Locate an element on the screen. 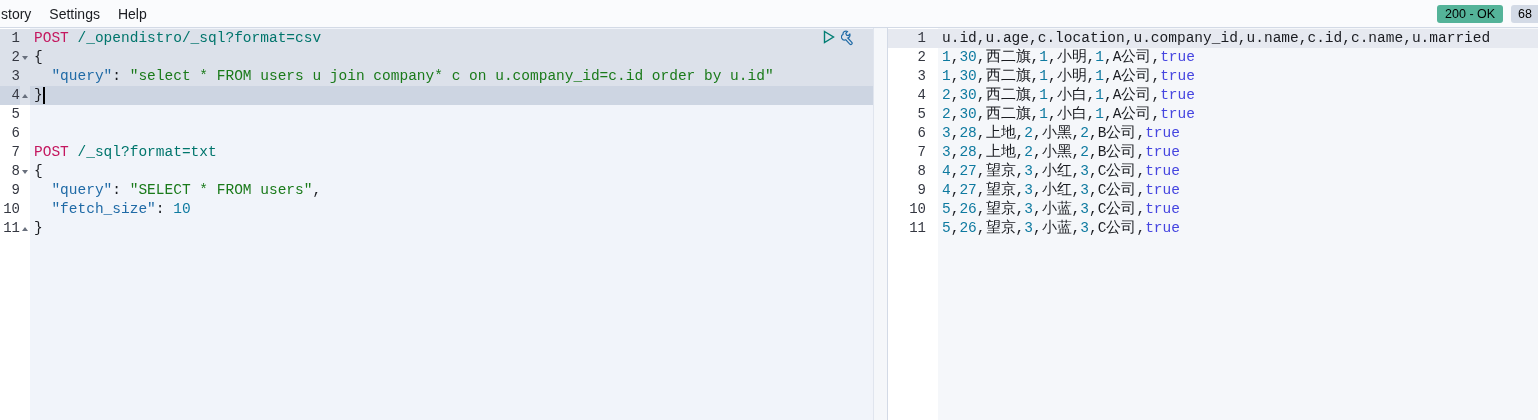 The width and height of the screenshot is (1538, 420). line-number: 3 is located at coordinates (921, 76).